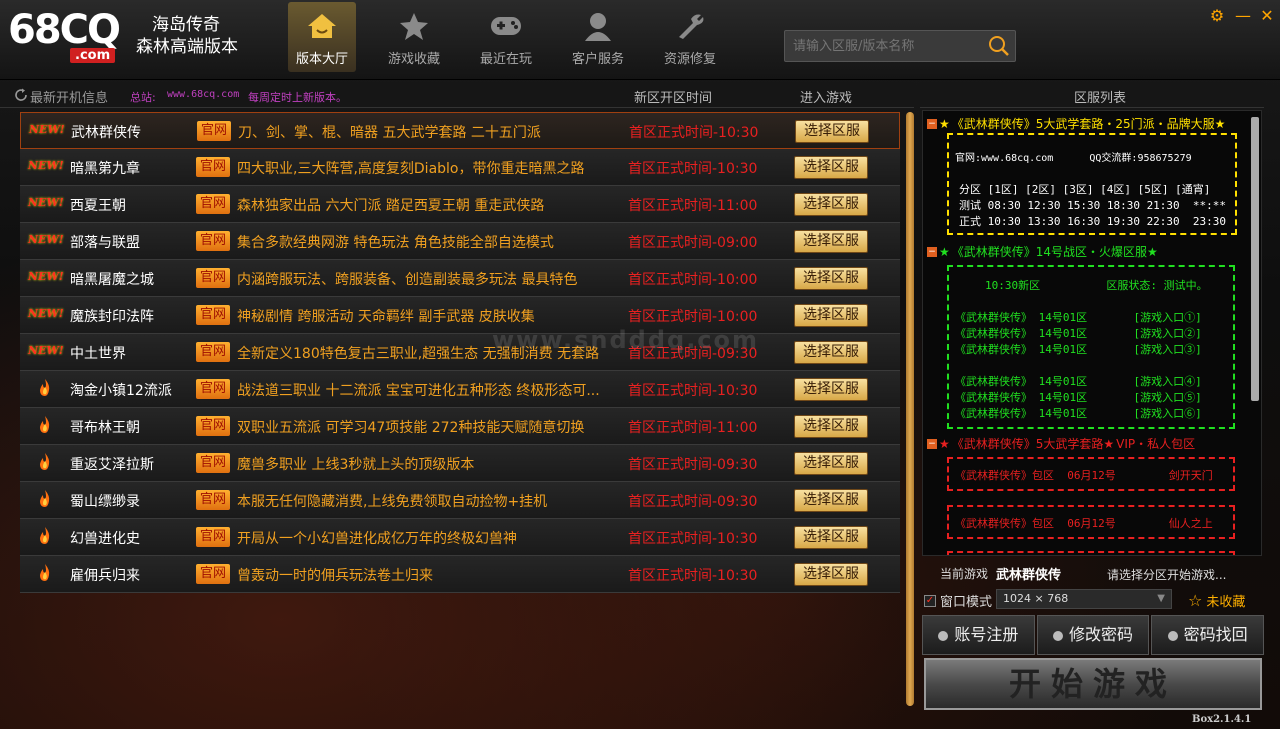  What do you see at coordinates (883, 46) in the screenshot?
I see `search-input` at bounding box center [883, 46].